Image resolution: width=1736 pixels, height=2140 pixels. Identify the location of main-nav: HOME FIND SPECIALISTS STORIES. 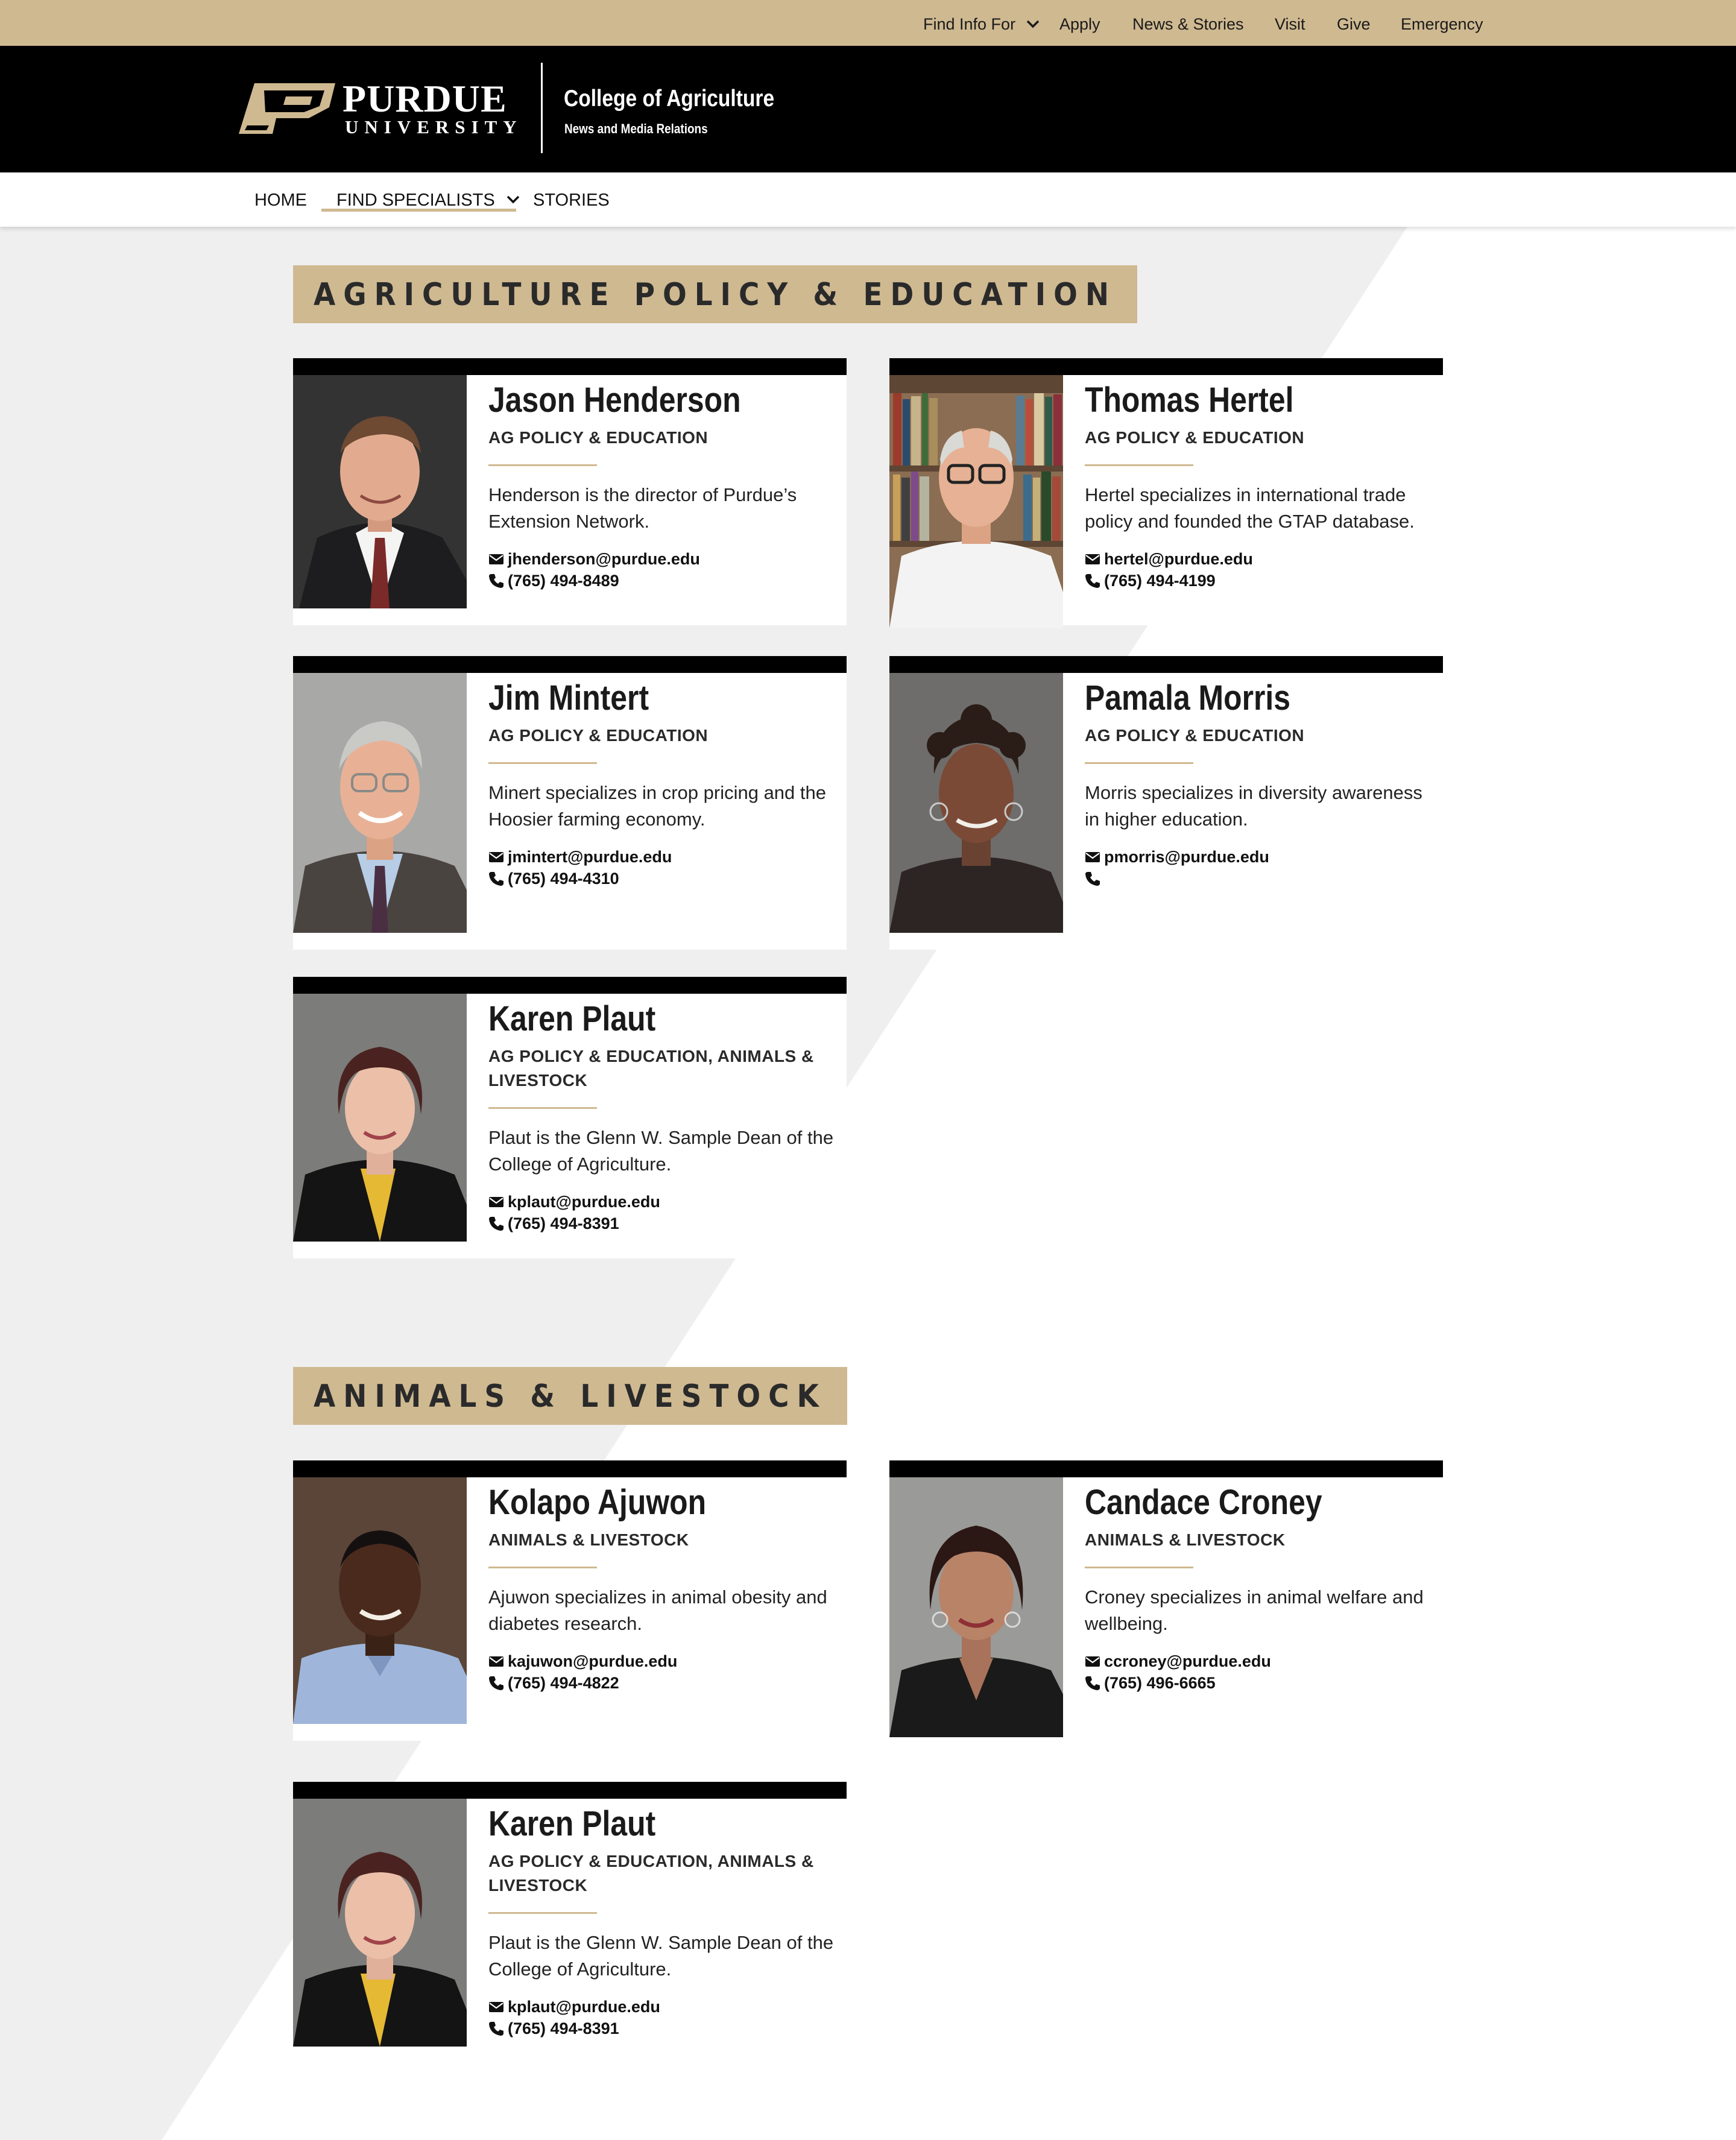
(868, 200).